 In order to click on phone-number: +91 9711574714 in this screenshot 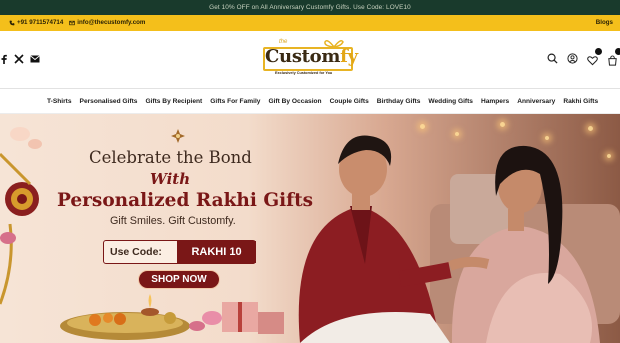, I will do `click(40, 22)`.